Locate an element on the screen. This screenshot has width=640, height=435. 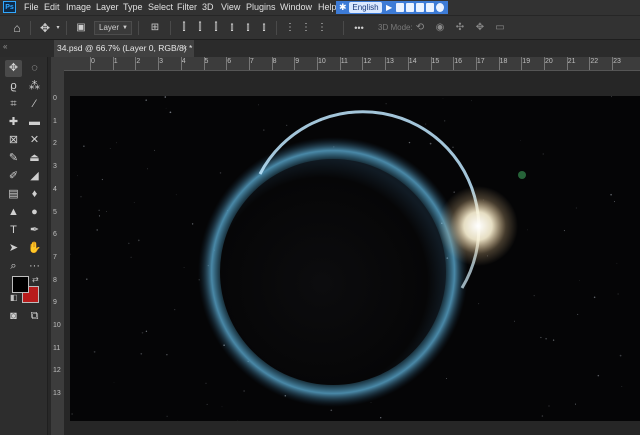
zoom-tool-icon: ⌕ is located at coordinates (13, 266).